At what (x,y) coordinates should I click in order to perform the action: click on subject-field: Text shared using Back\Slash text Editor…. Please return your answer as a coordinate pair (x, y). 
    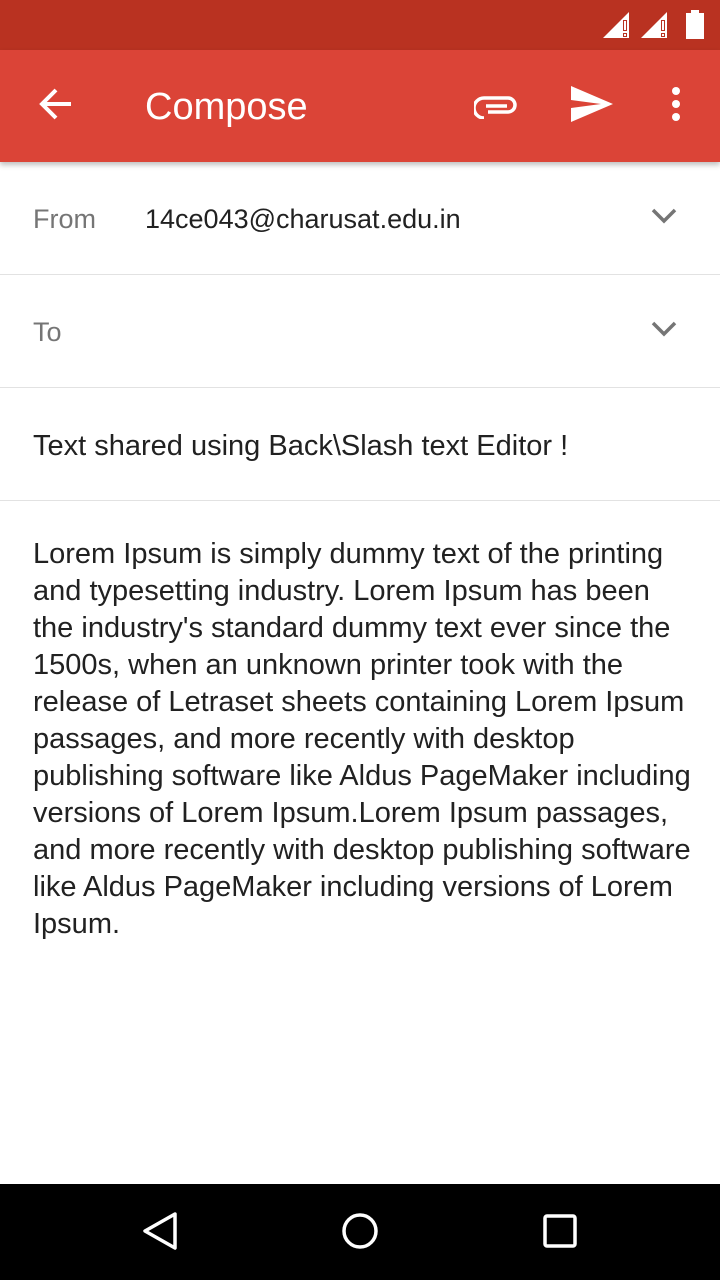
    Looking at the image, I should click on (300, 446).